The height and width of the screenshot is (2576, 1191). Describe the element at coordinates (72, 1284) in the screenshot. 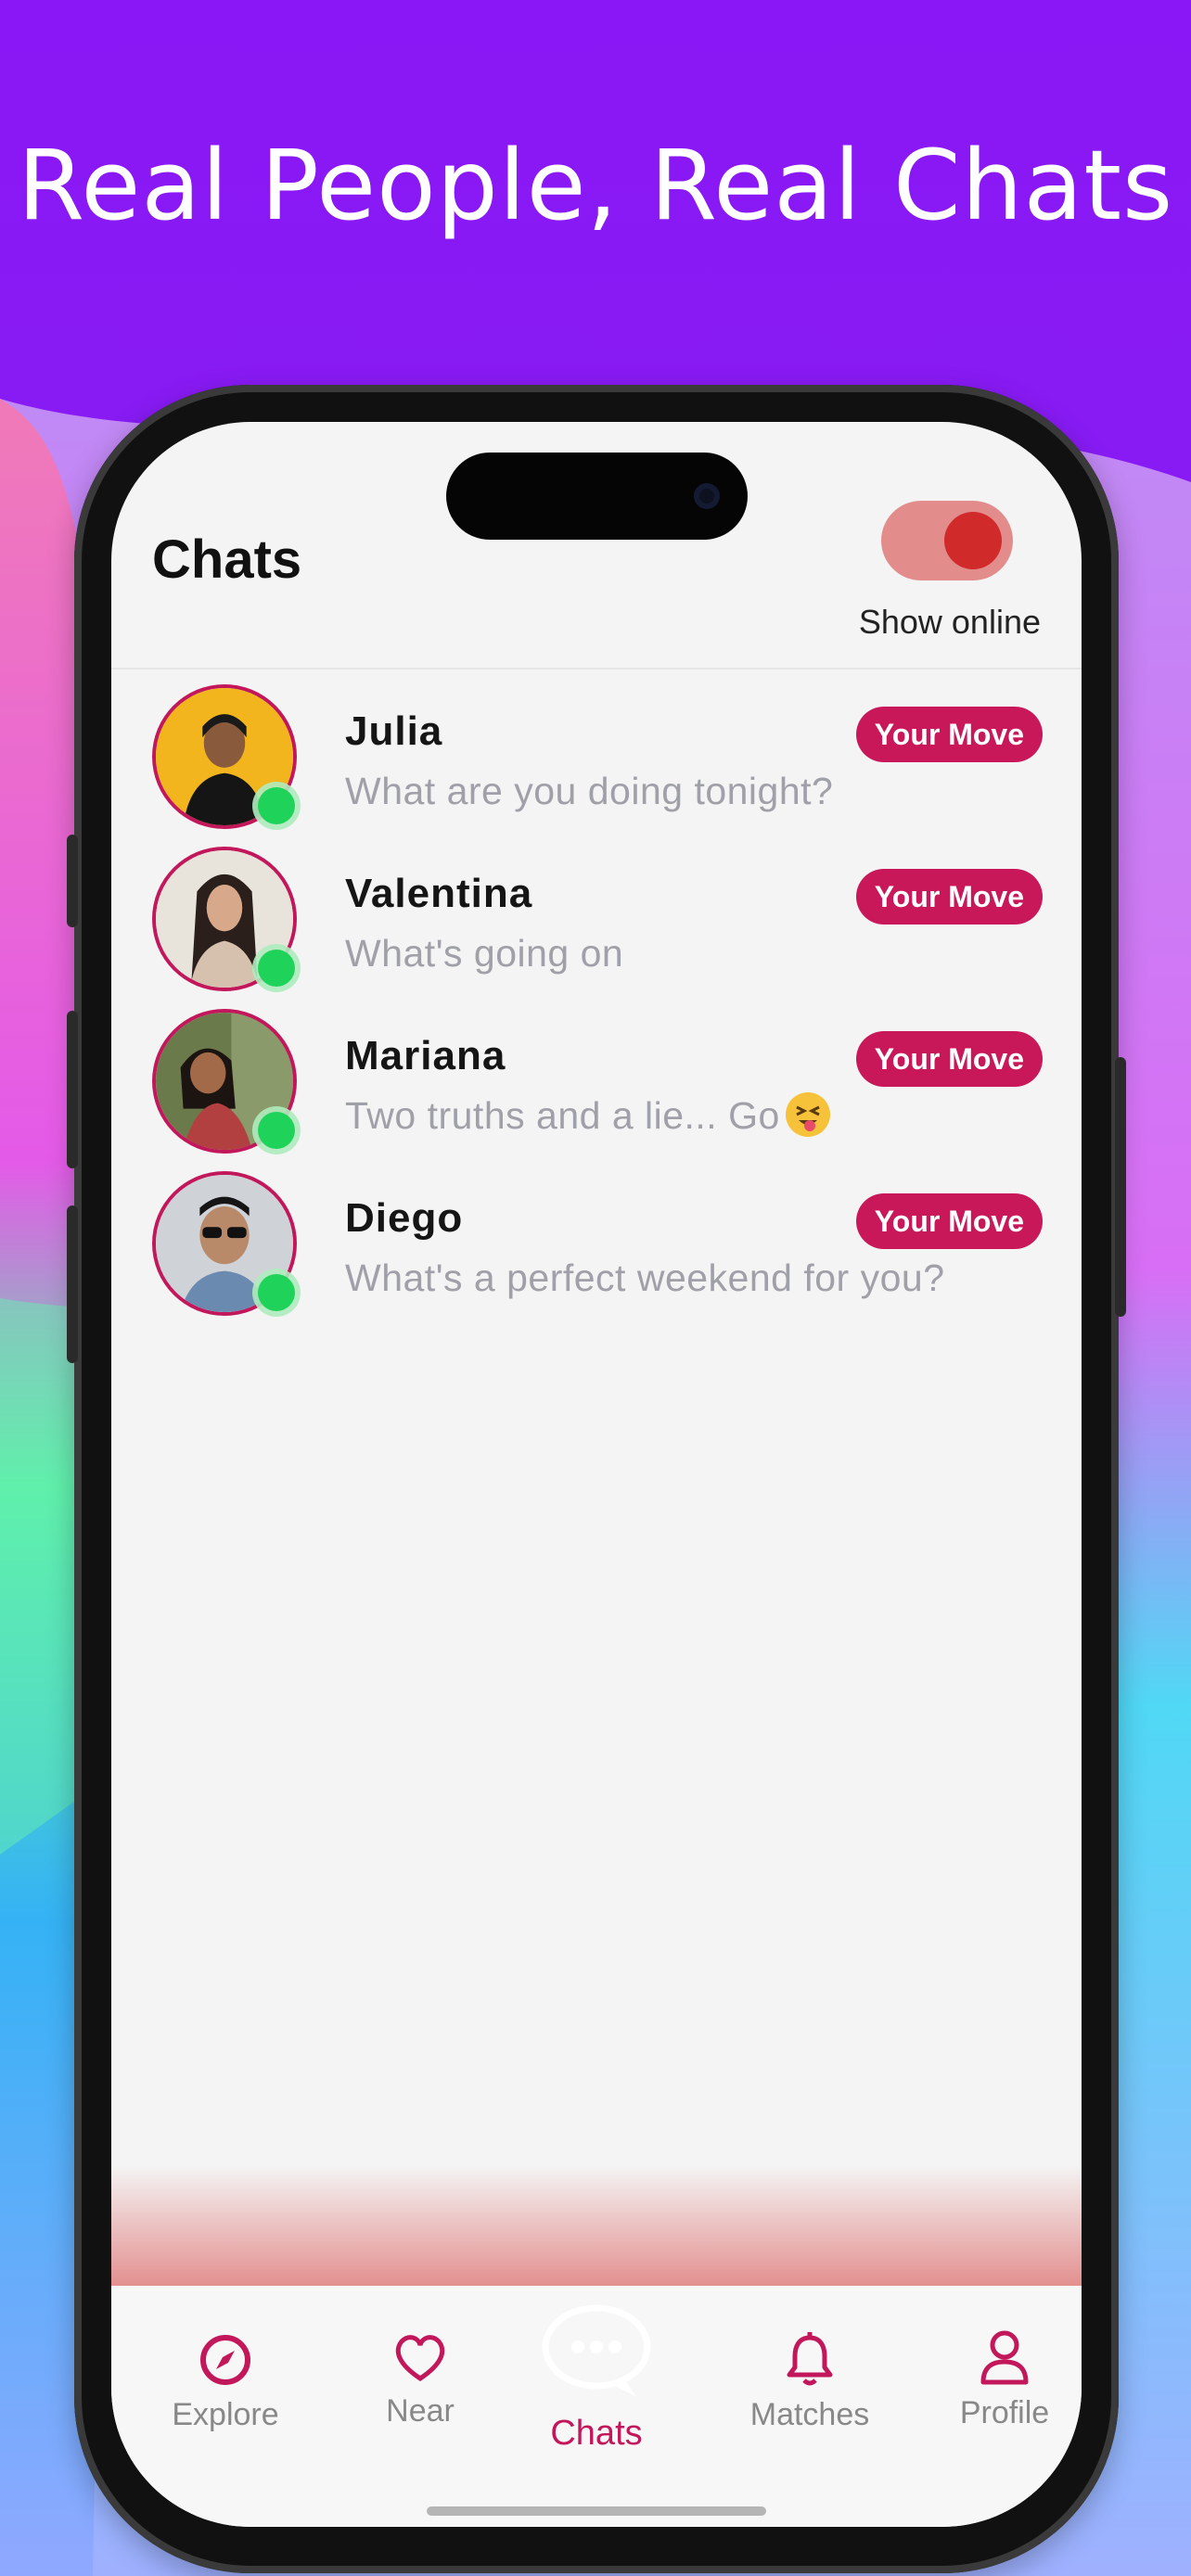

I see `volume-down-button` at that location.